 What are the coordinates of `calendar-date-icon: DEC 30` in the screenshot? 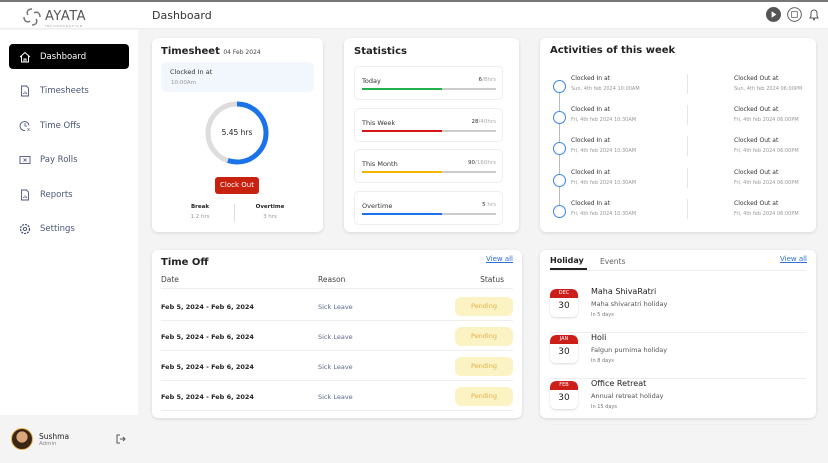 It's located at (564, 303).